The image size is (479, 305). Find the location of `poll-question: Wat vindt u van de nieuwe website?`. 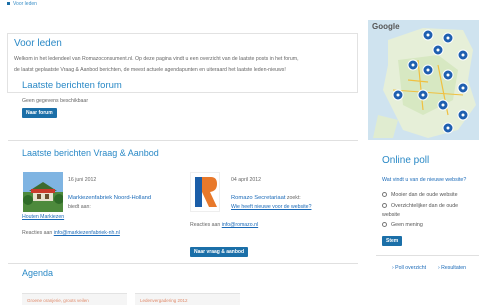

poll-question: Wat vindt u van de nieuwe website? is located at coordinates (424, 180).